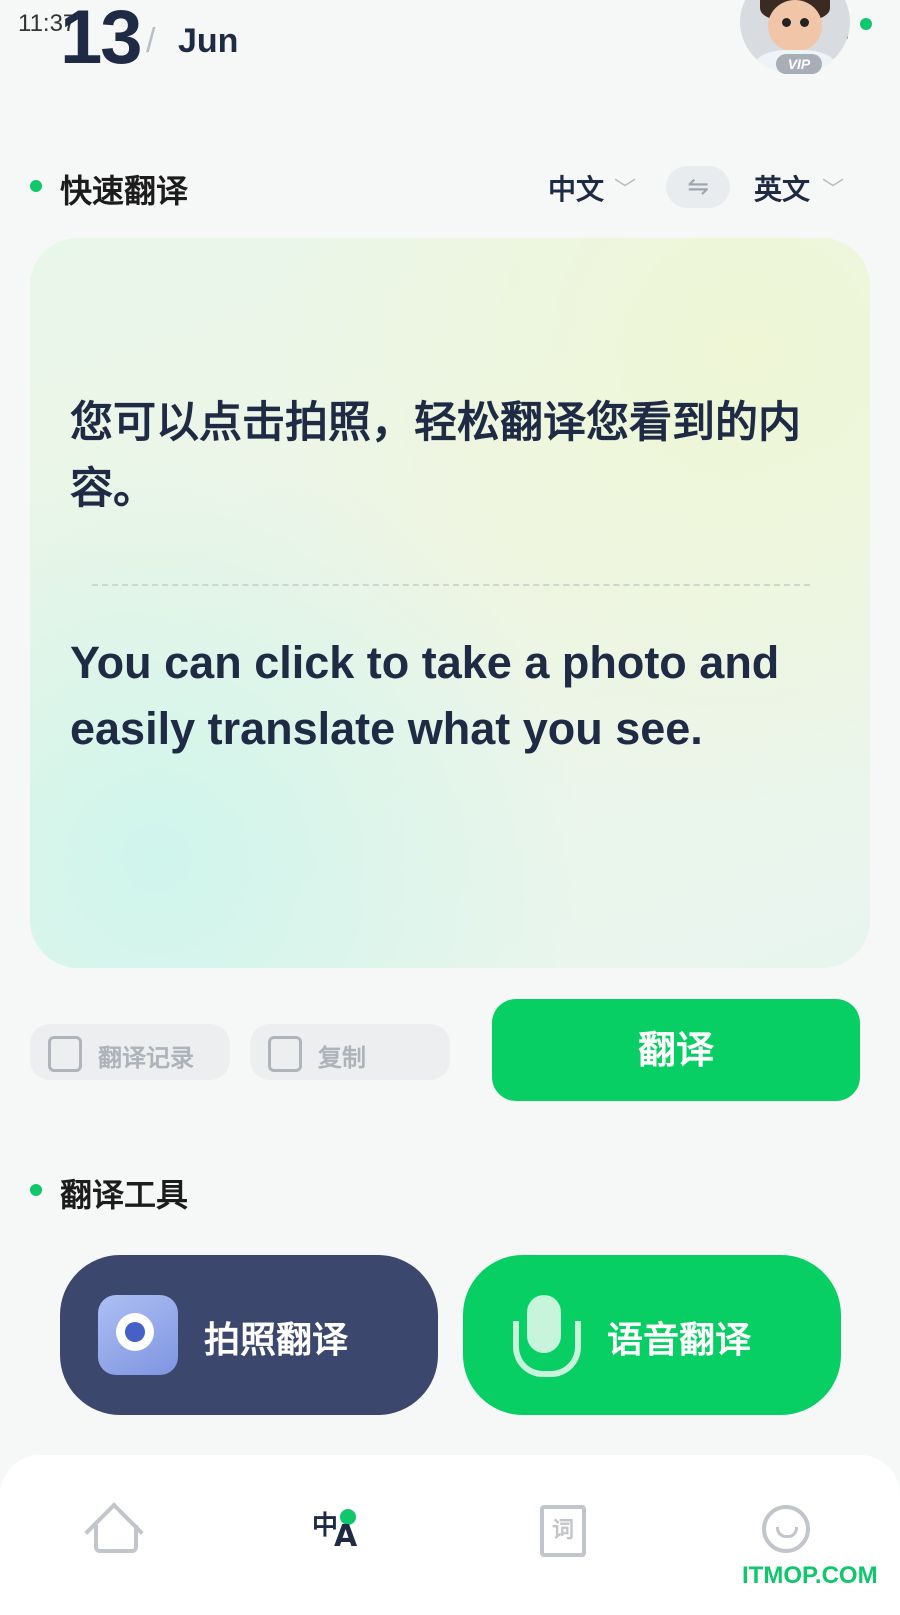 The width and height of the screenshot is (900, 1615). Describe the element at coordinates (455, 456) in the screenshot. I see `source-text: 您可以点击拍照，轻松翻译您看到的内容。` at that location.